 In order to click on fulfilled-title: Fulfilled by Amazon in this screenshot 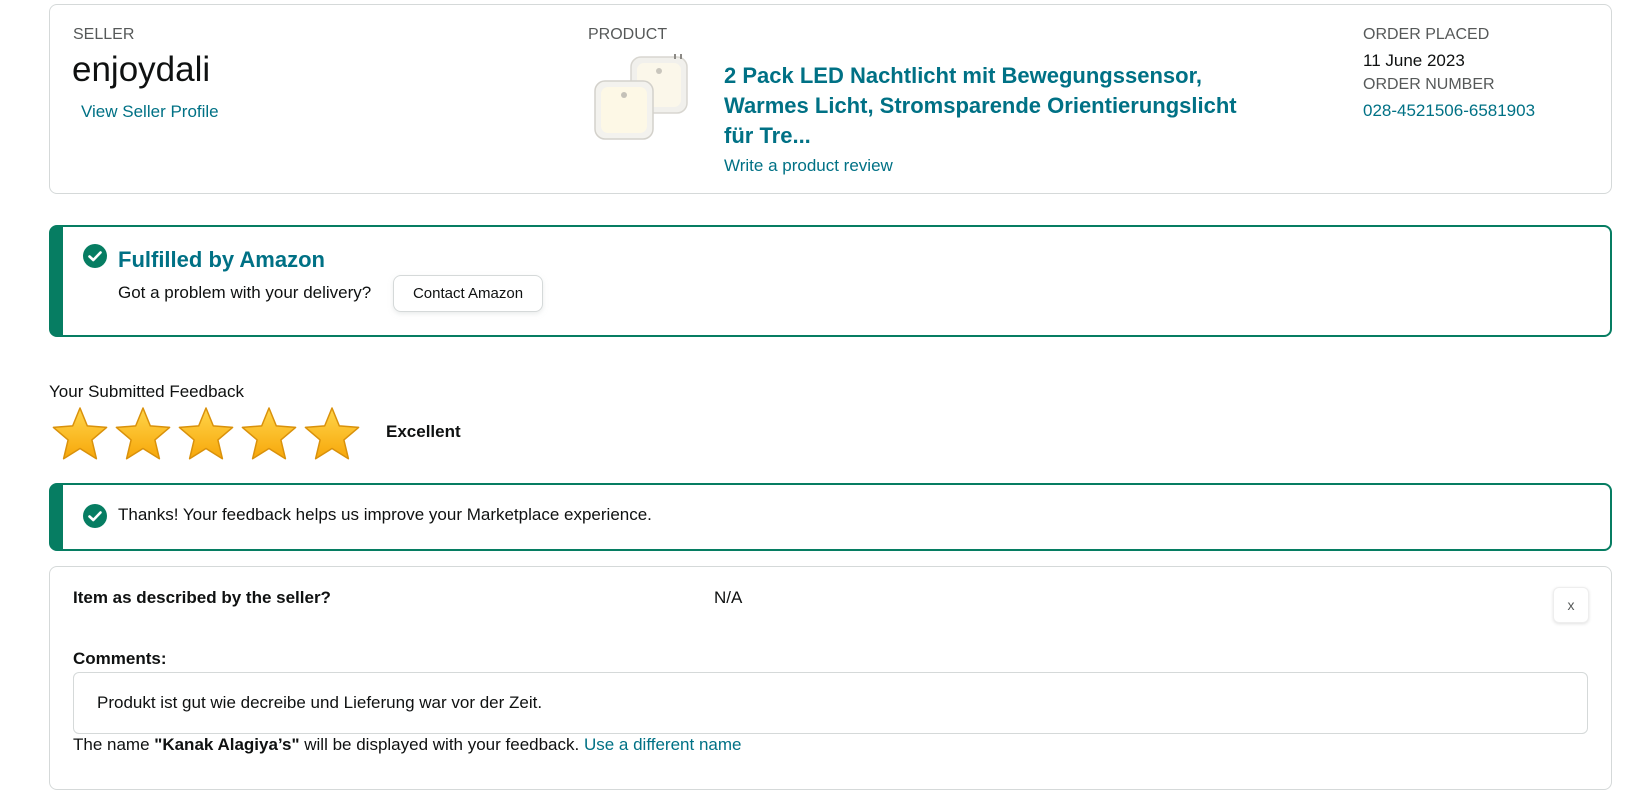, I will do `click(221, 259)`.